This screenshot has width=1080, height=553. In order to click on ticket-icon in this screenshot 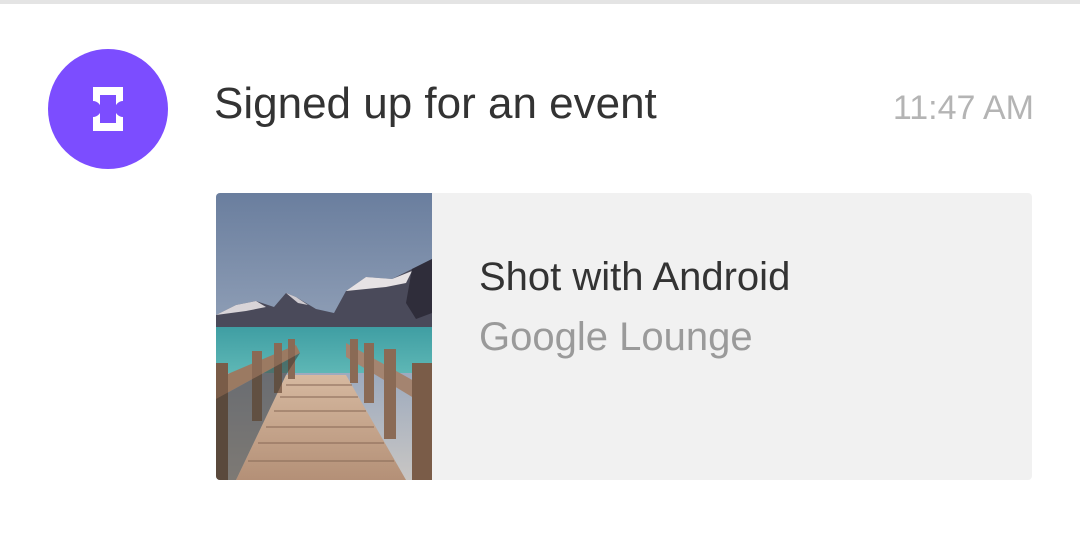, I will do `click(108, 109)`.